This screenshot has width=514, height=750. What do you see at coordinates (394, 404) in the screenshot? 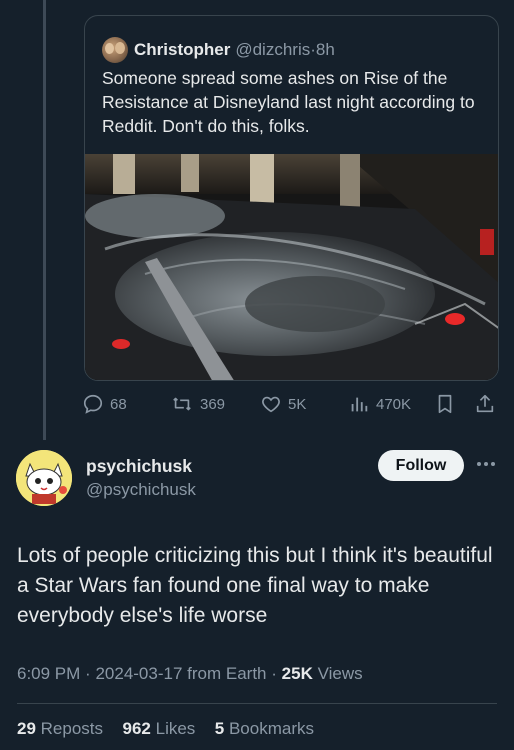
I see `views-count: 470K` at bounding box center [394, 404].